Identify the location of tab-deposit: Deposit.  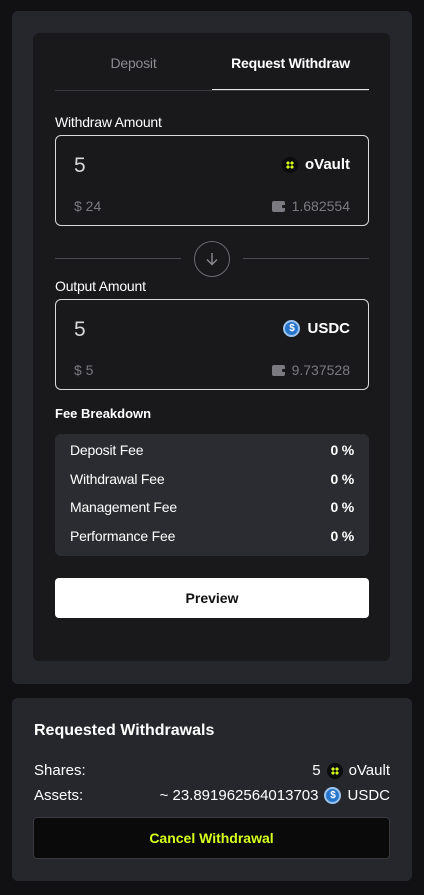
(133, 63).